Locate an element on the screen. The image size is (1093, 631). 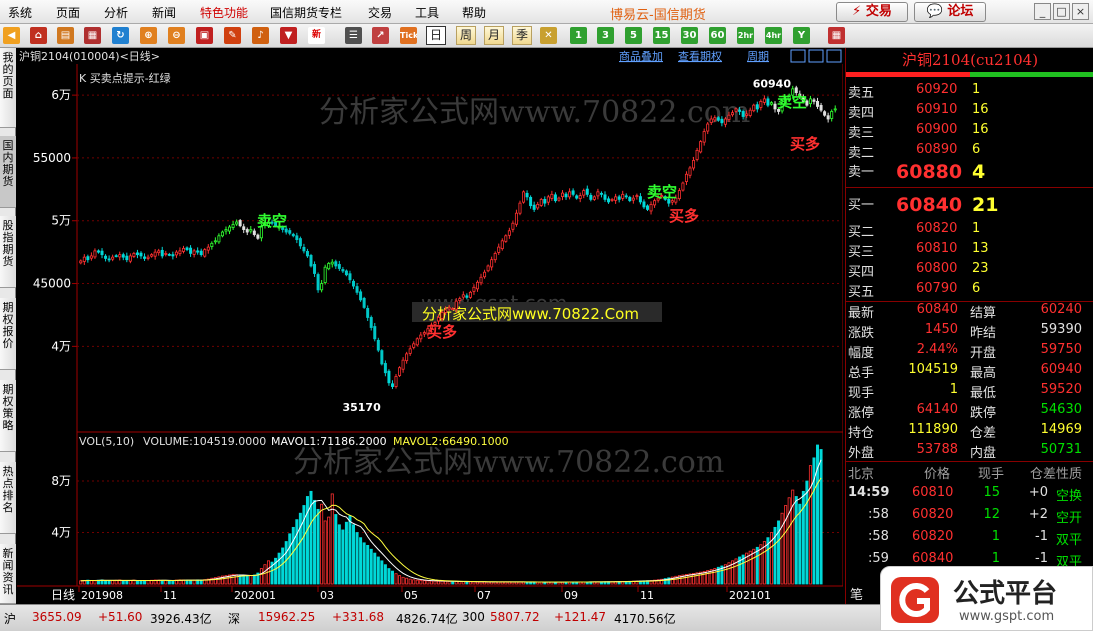
maximize-icon: □ is located at coordinates (1061, 11).